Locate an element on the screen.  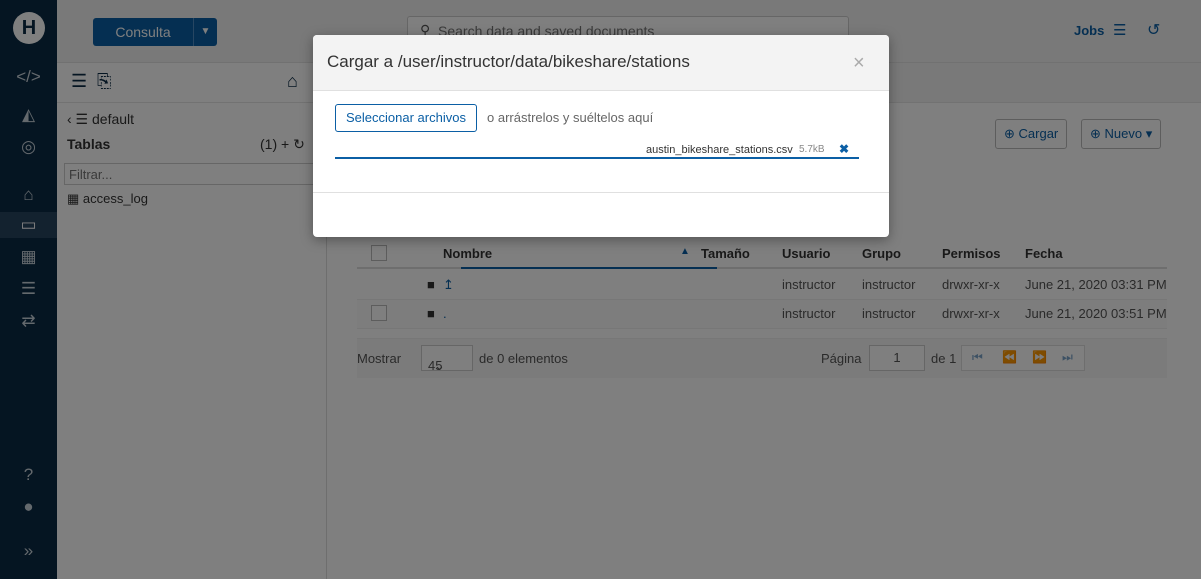
select-files-button: Seleccionar archivos is located at coordinates (406, 118).